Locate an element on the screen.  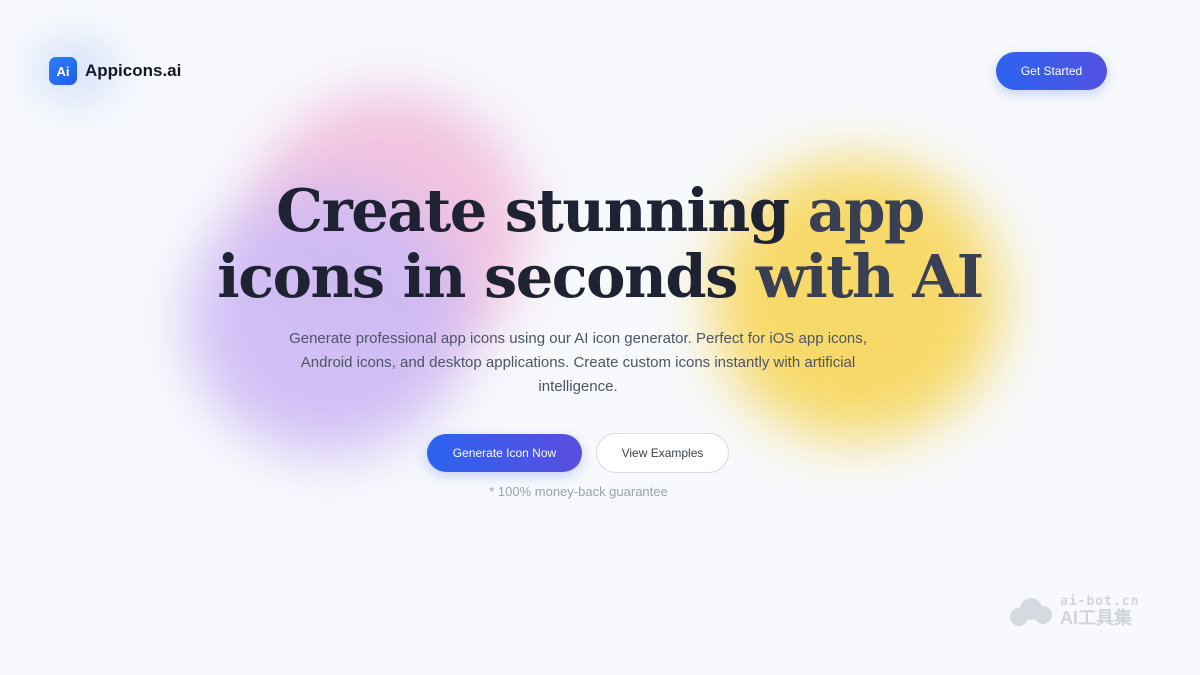
money-back-guarantee-note: * 100% money-back guarantee is located at coordinates (578, 491).